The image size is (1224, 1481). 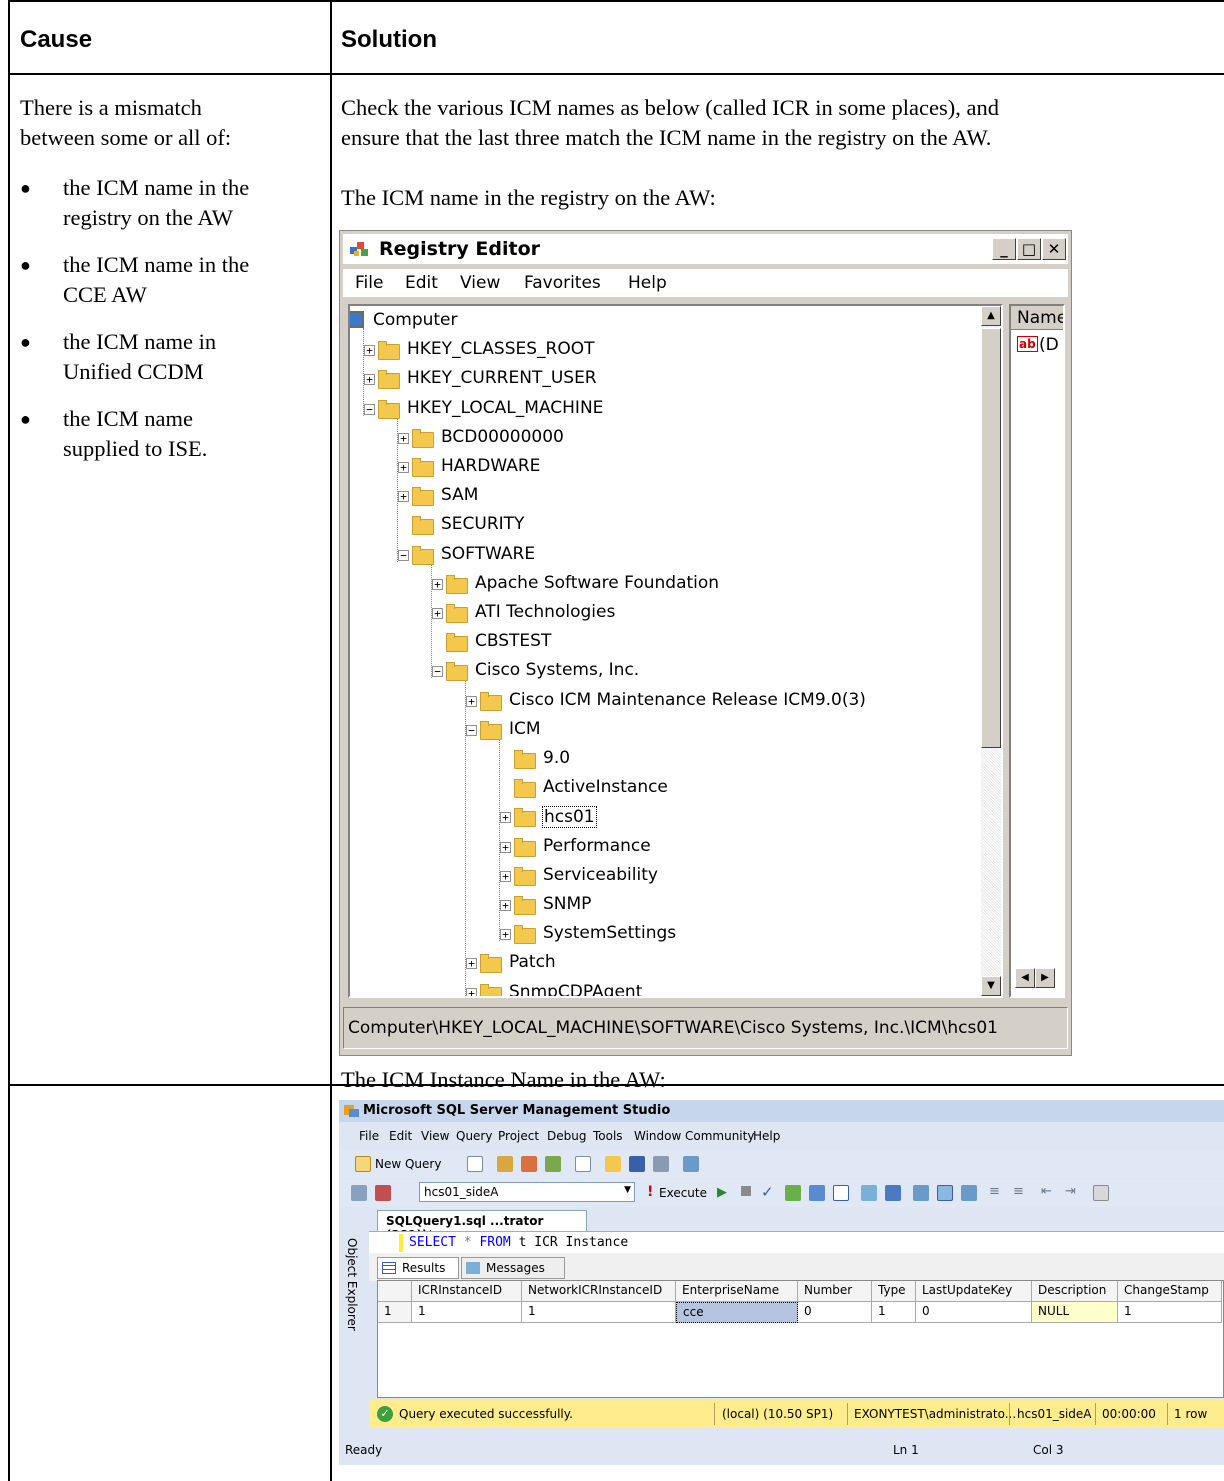 What do you see at coordinates (480, 283) in the screenshot?
I see `menu-view: View` at bounding box center [480, 283].